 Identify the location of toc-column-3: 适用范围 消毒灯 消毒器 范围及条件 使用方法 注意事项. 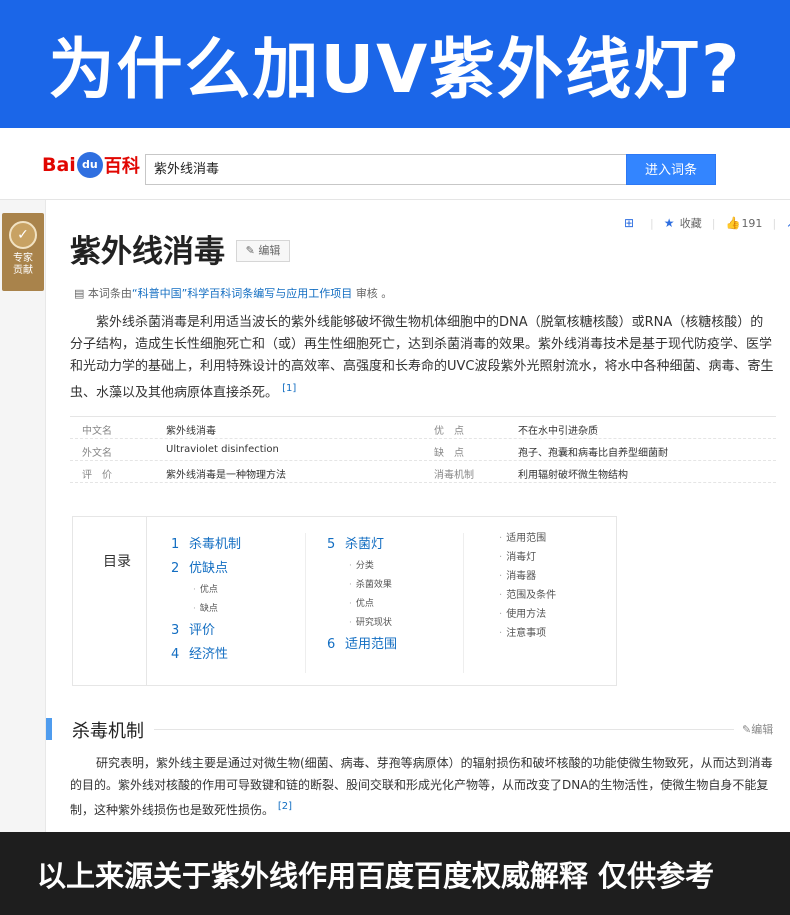
(527, 586).